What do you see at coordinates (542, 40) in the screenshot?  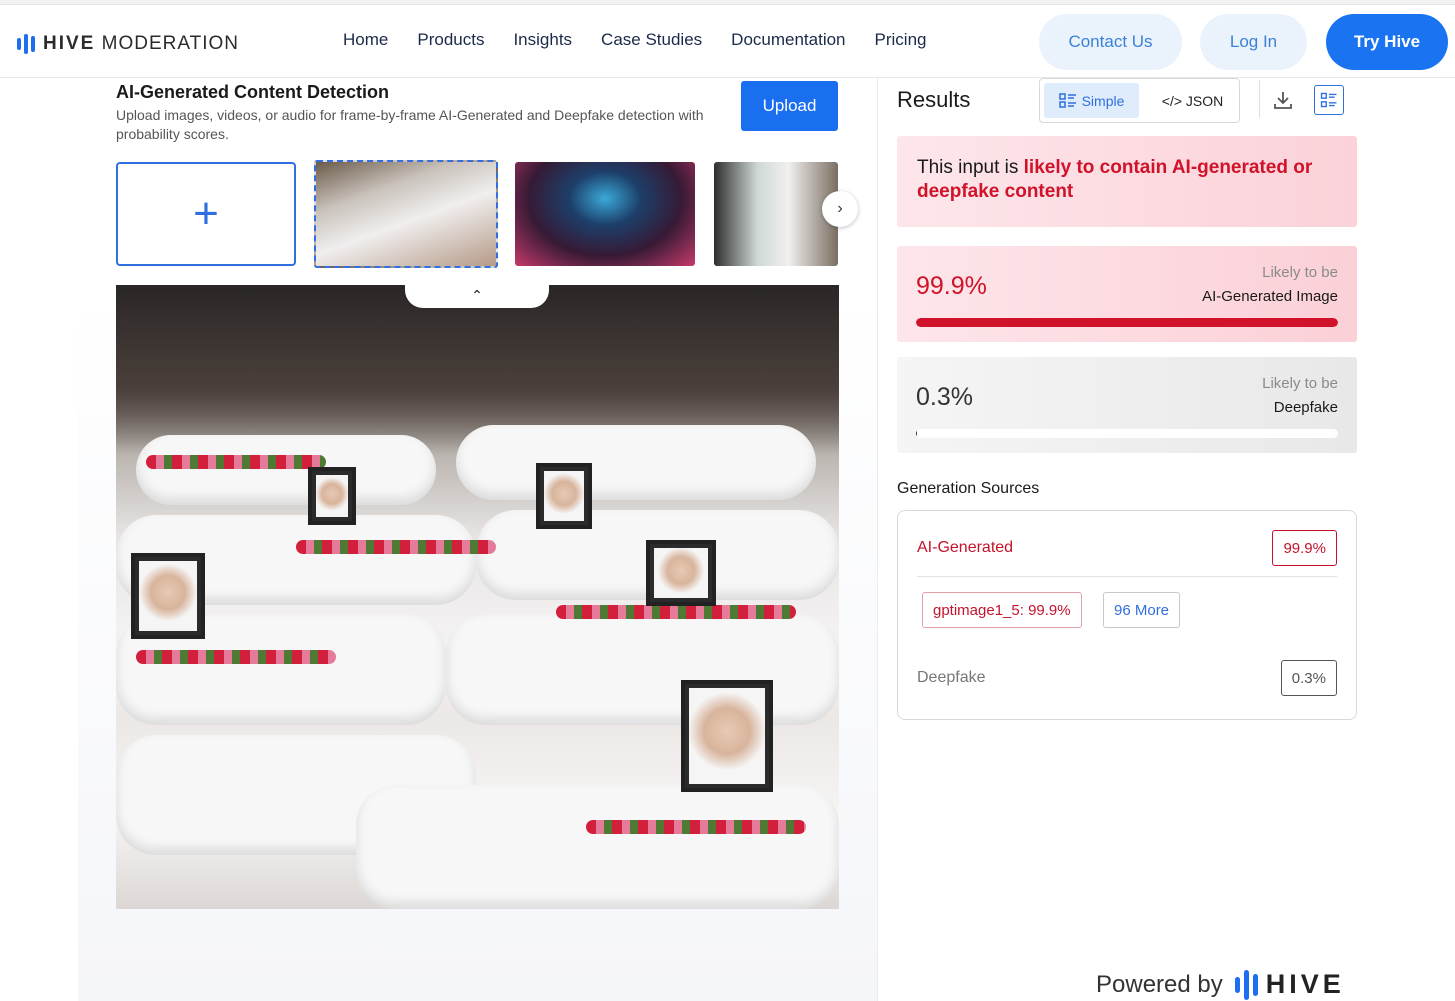 I see `nav-link-insights: Insights` at bounding box center [542, 40].